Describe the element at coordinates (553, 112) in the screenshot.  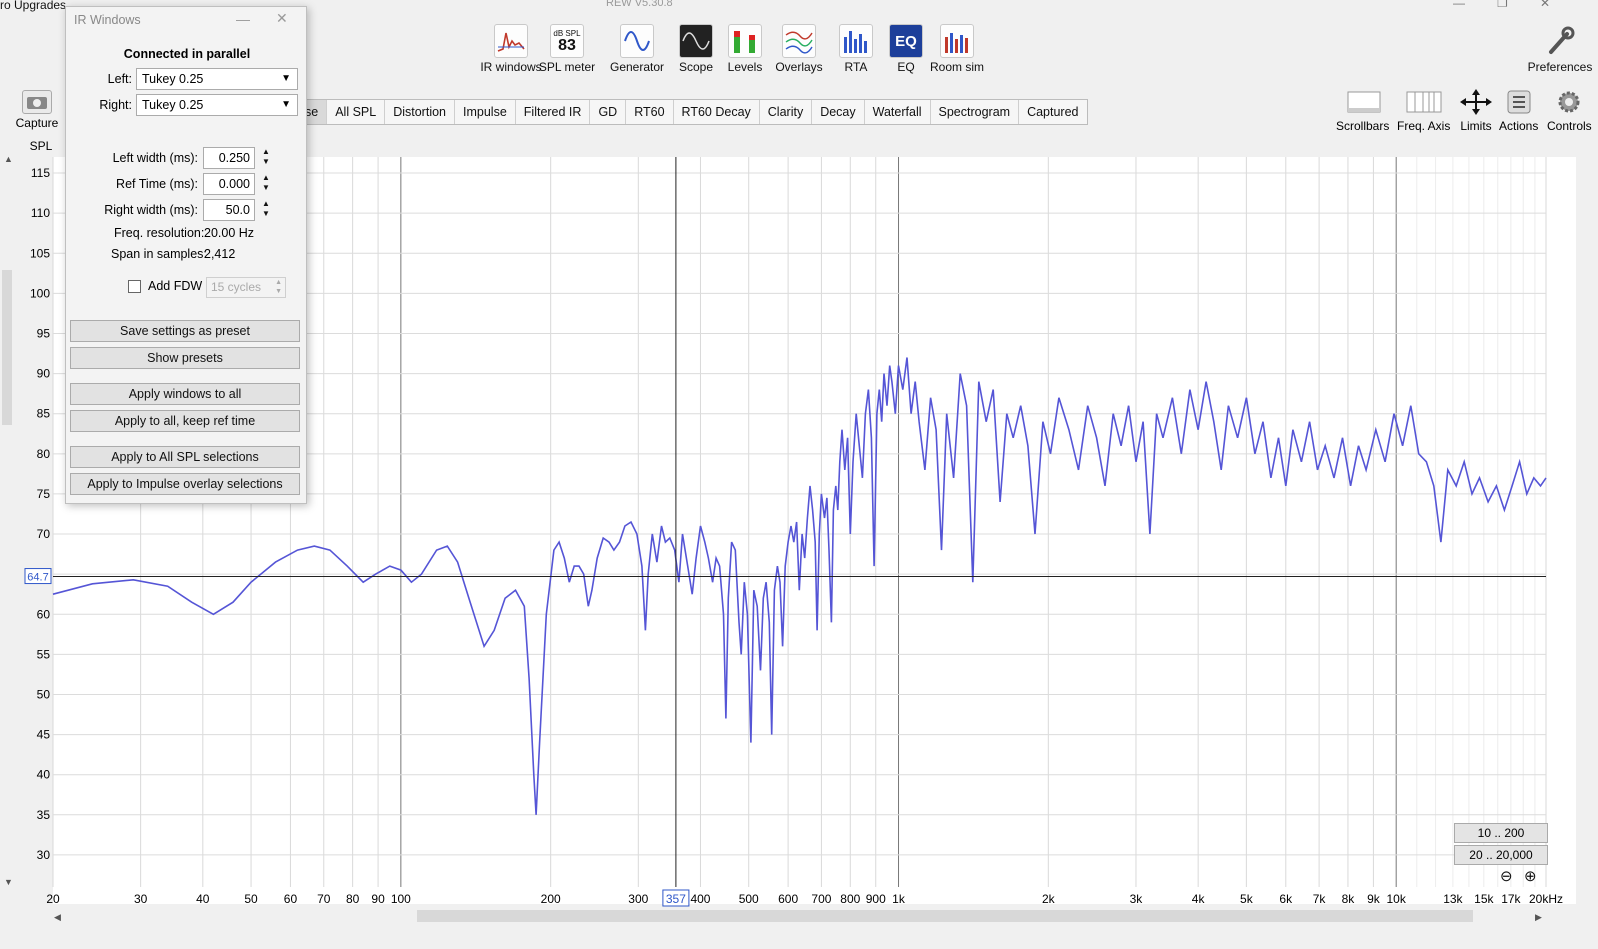
I see `tab-filtered-ir: Filtered IR` at that location.